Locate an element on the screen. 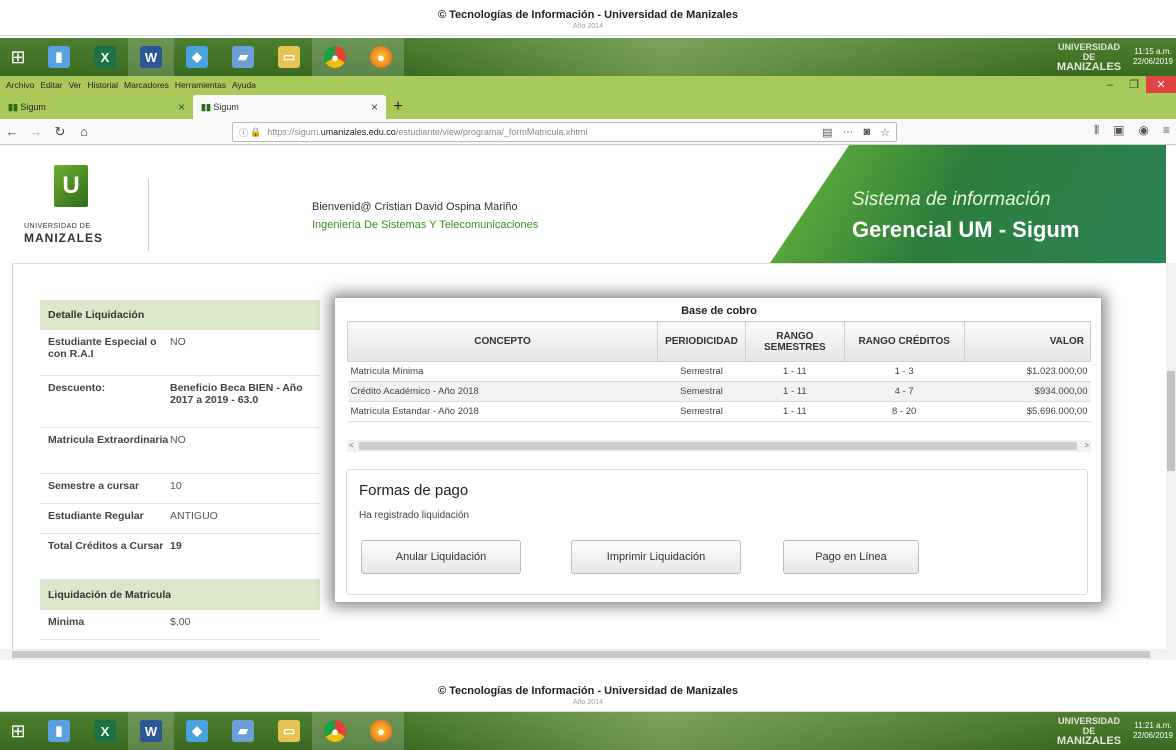  detail-row: Total Créditos a Cursar 19 is located at coordinates (180, 557).